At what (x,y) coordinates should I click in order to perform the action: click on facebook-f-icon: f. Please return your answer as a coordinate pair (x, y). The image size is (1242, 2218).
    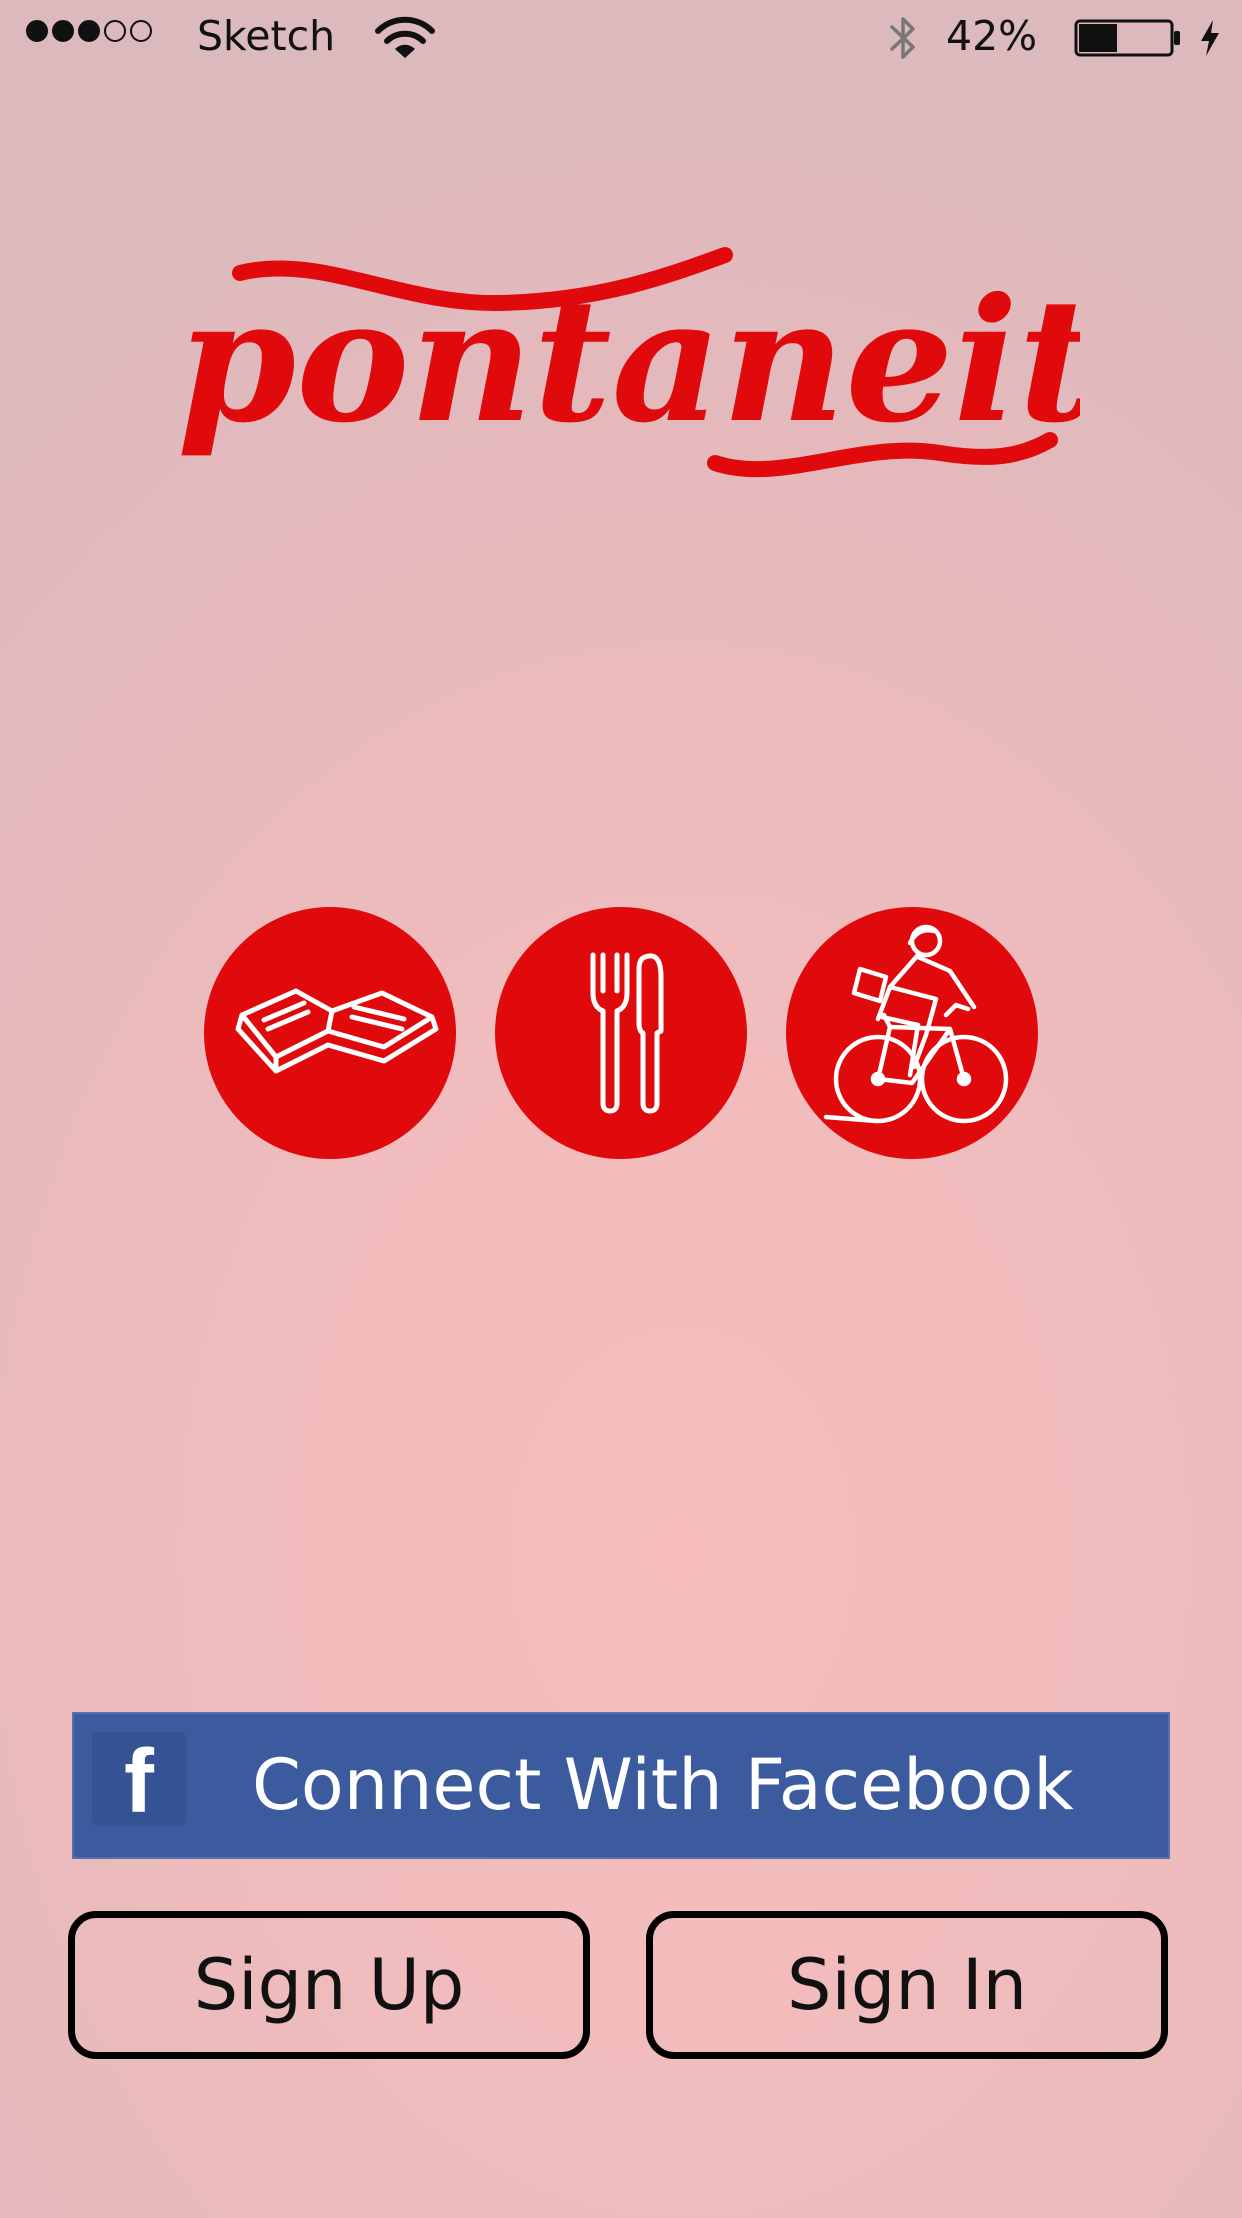
    Looking at the image, I should click on (139, 1781).